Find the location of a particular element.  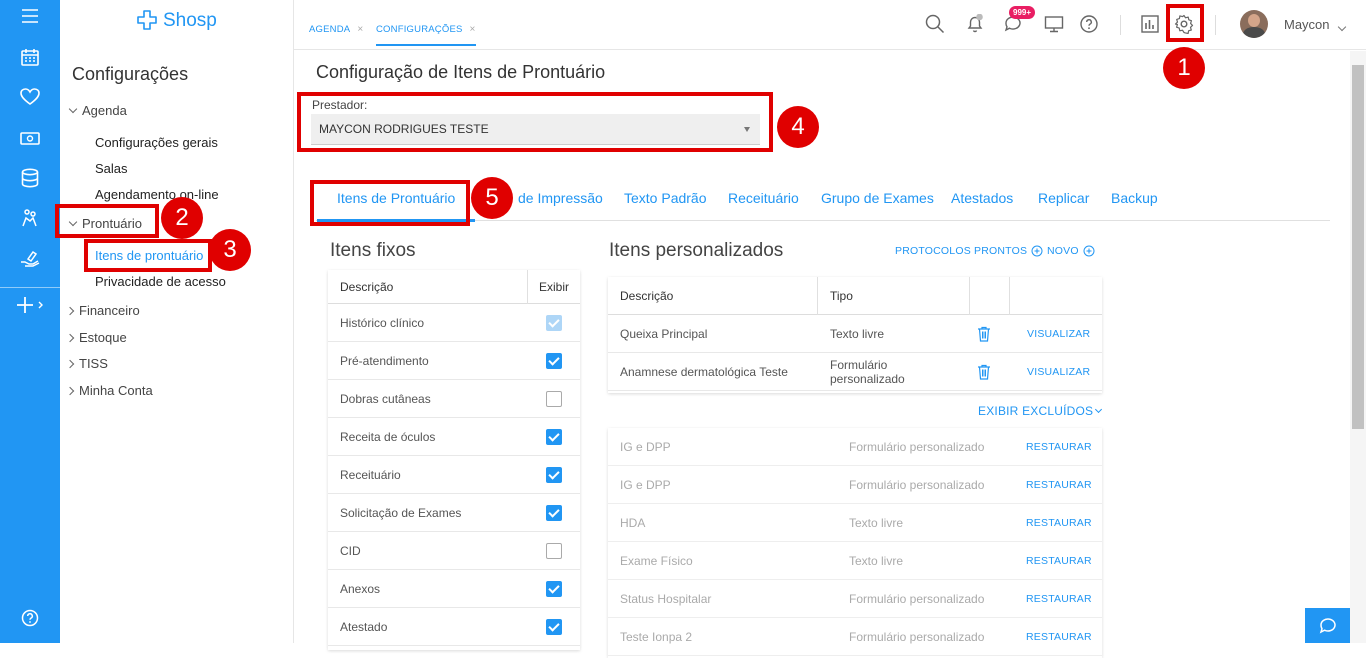

search-icon is located at coordinates (935, 26).